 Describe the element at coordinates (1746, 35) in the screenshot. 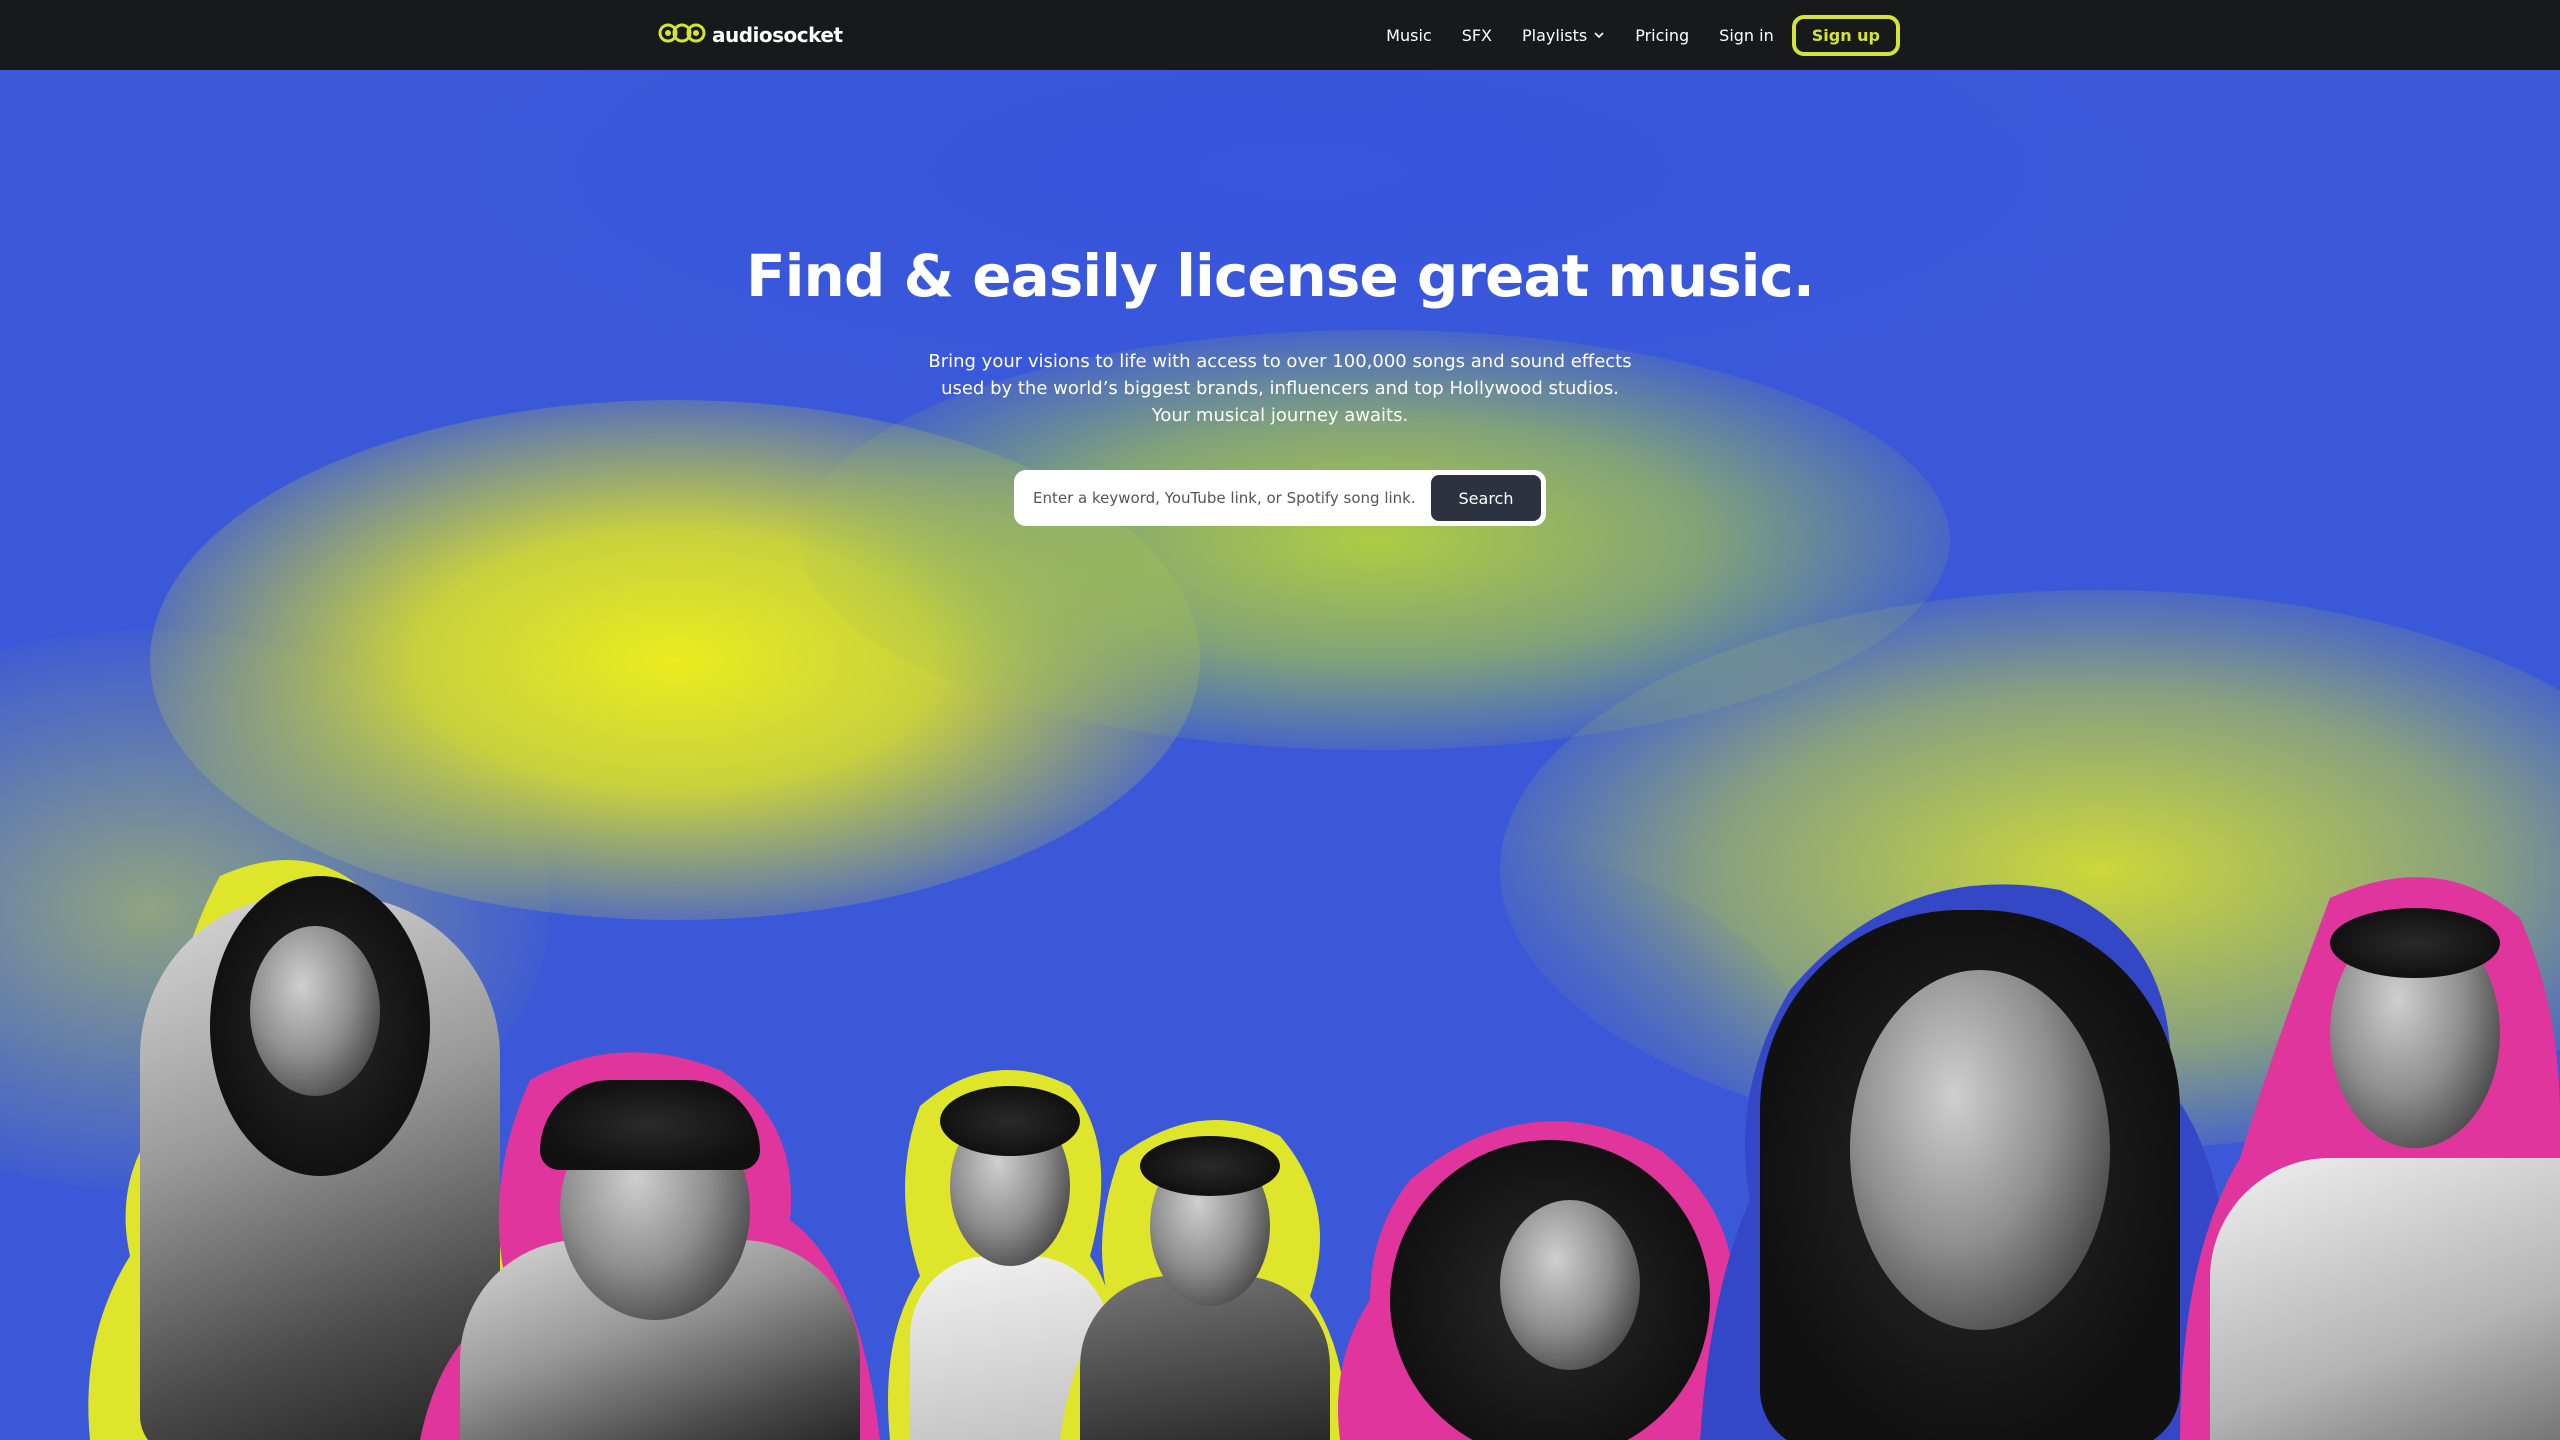

I see `nav-sign-in: Sign in` at that location.